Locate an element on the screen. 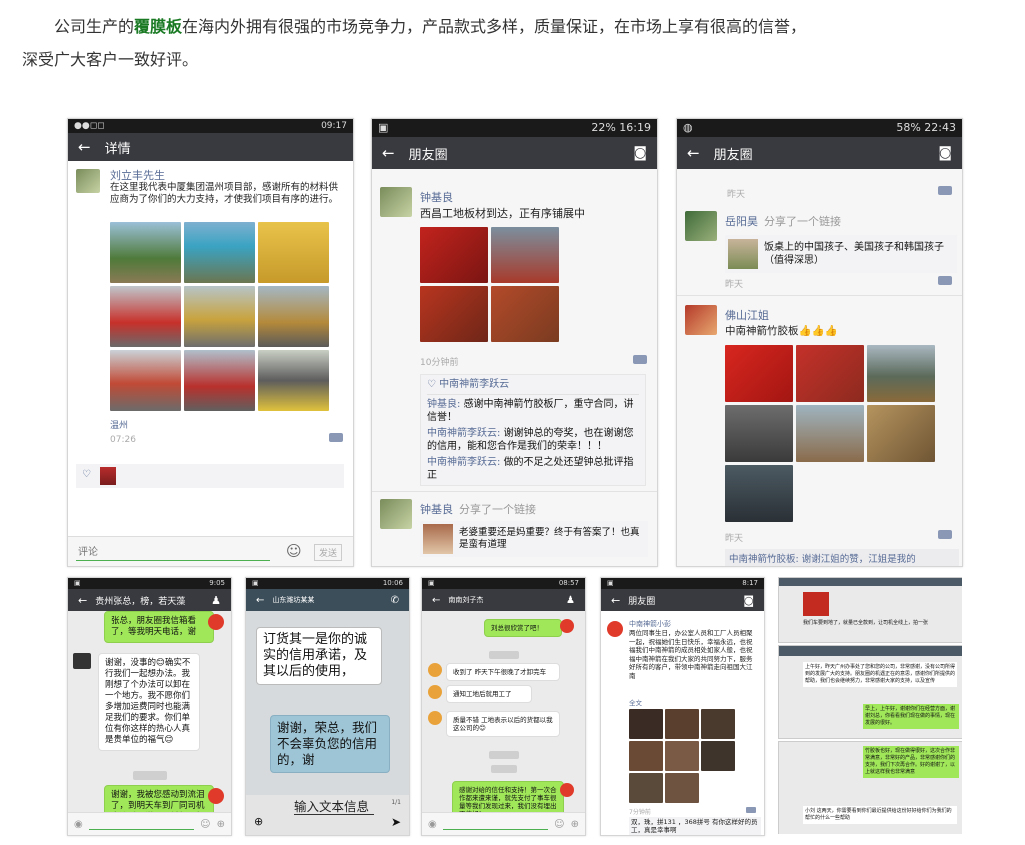 The image size is (1025, 845). poster-name: 刘立丰先生 is located at coordinates (137, 175).